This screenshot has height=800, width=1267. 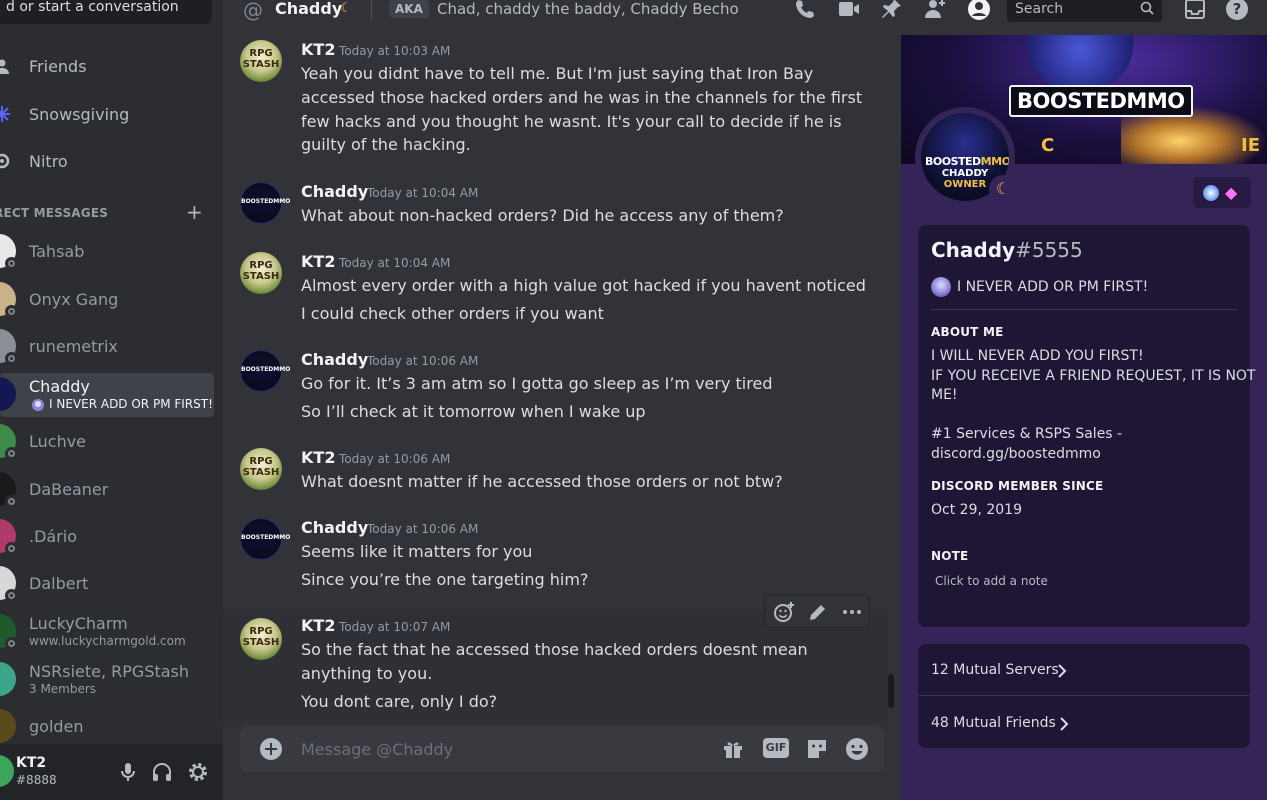 I want to click on mutual-friends-row: 48 Mutual Friends, so click(x=1000, y=723).